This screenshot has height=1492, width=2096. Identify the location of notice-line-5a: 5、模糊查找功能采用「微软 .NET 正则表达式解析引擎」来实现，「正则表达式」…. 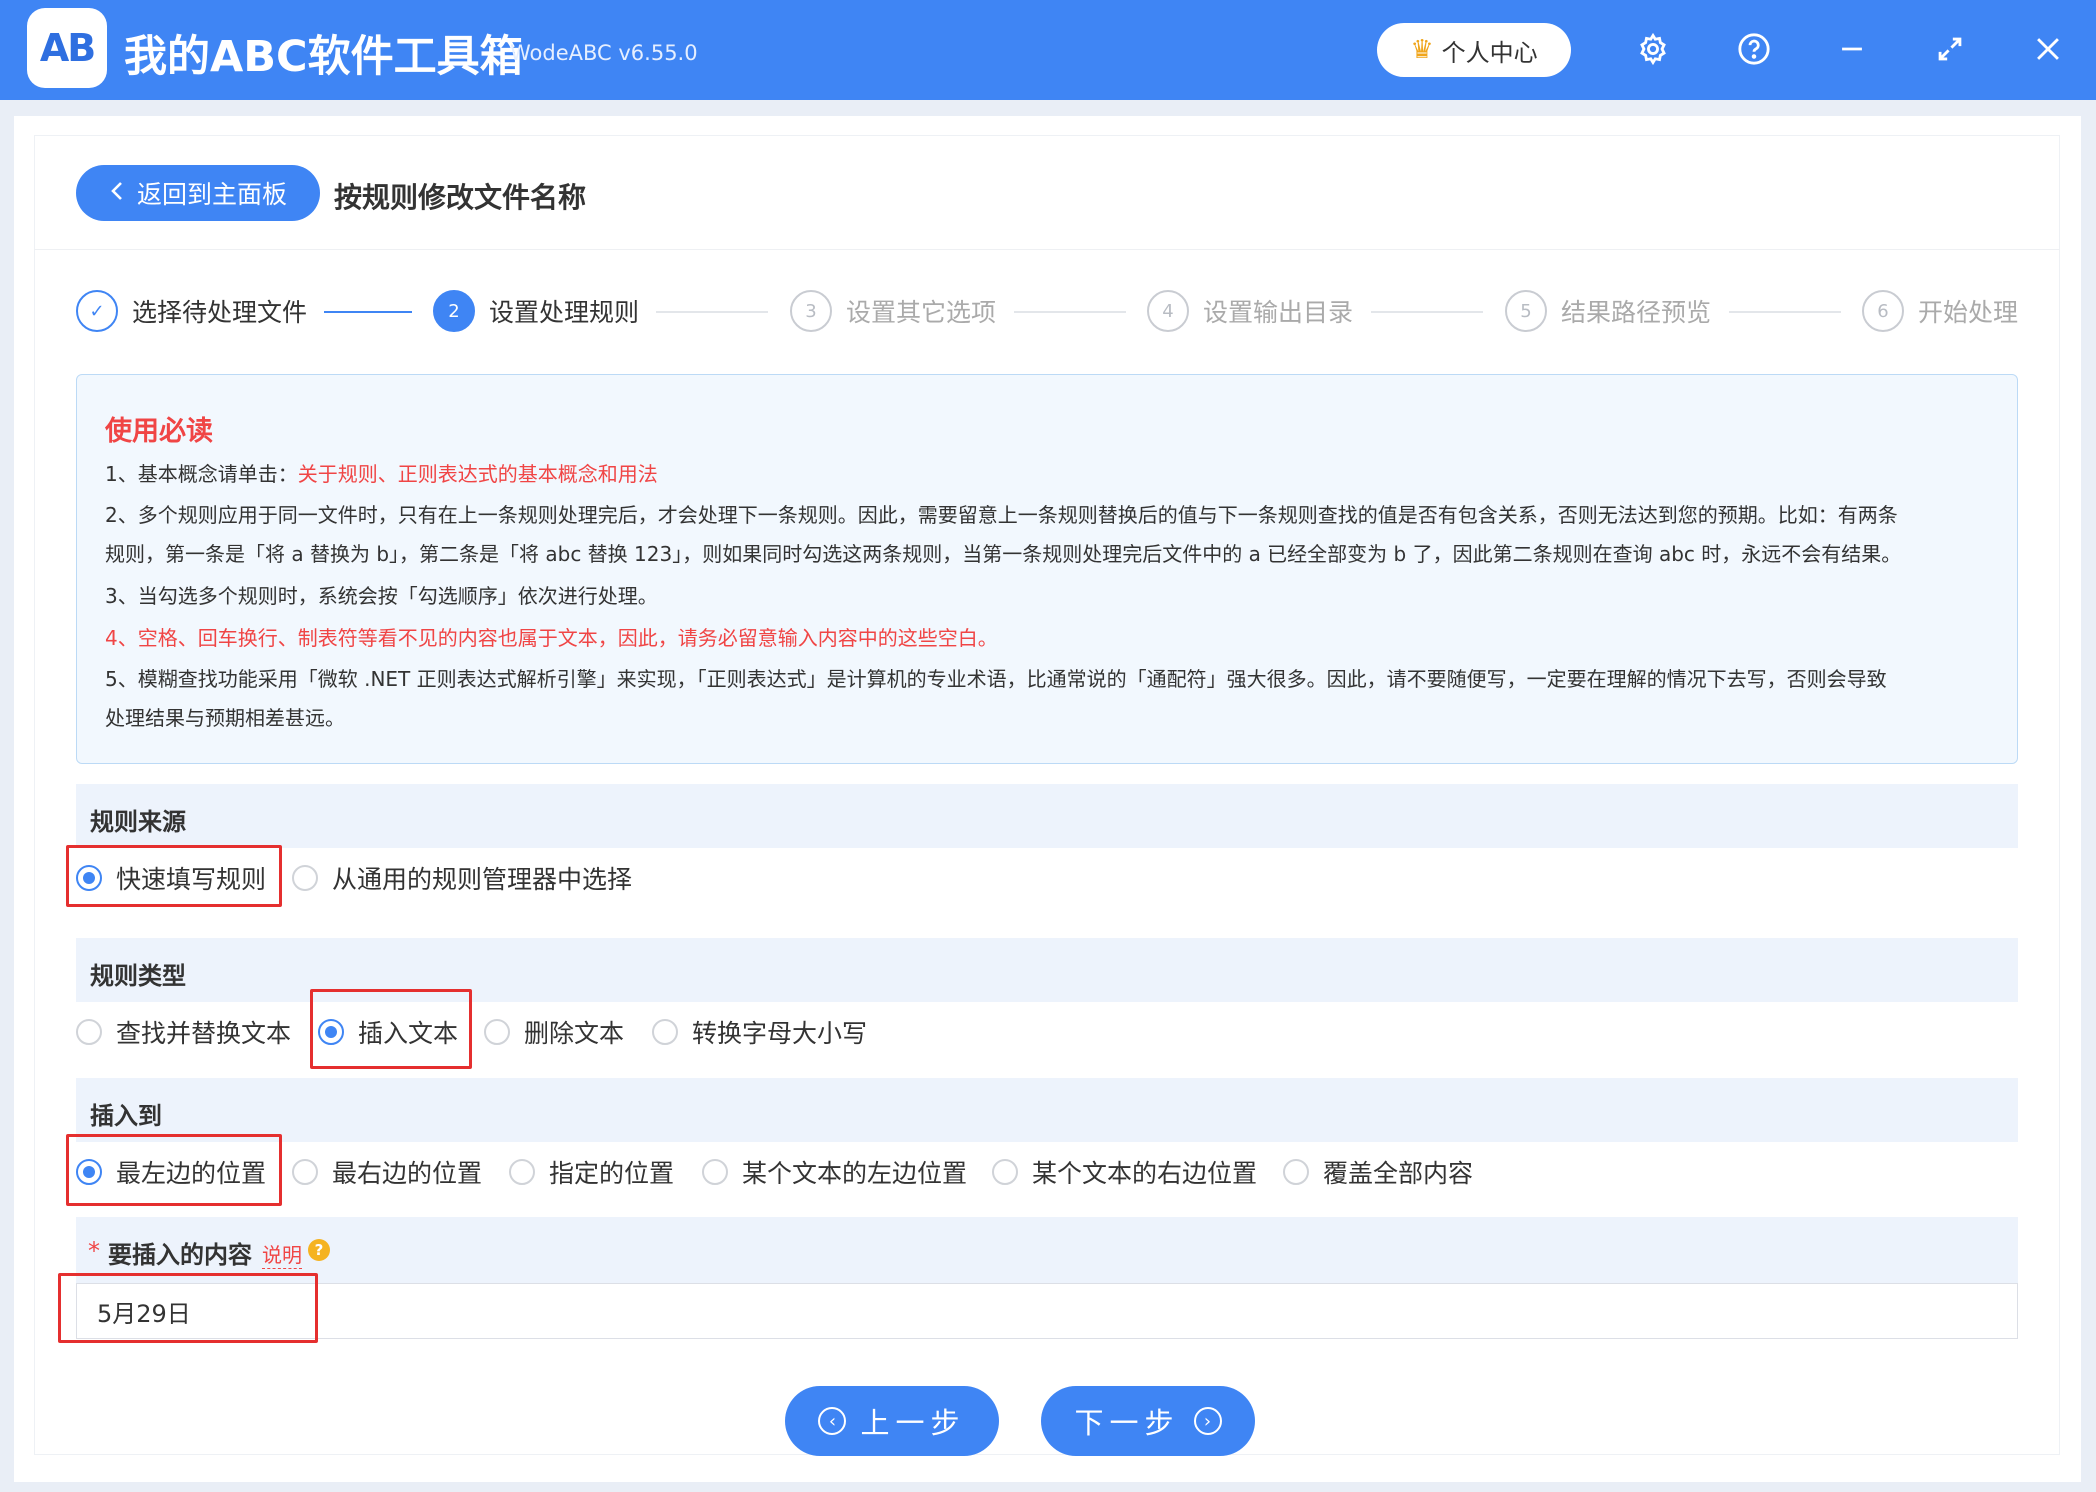
(996, 679).